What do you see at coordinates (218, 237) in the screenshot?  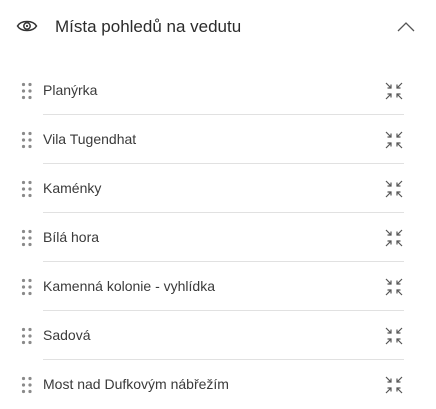 I see `list-item: Bílá hora` at bounding box center [218, 237].